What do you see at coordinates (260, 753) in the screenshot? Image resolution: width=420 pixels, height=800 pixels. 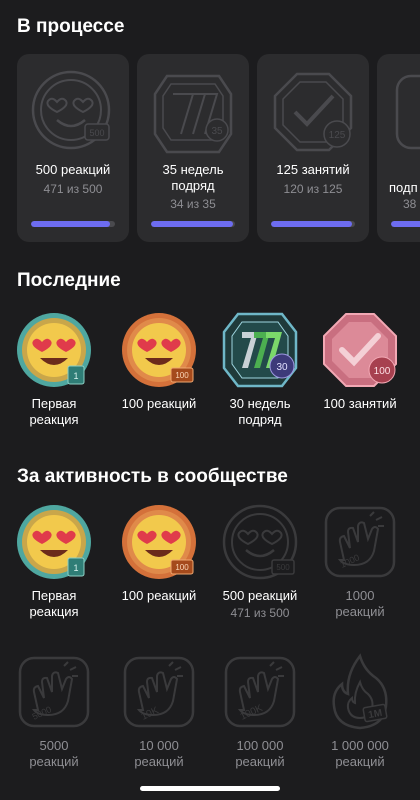 I see `badge-label: 100 000 реакций` at bounding box center [260, 753].